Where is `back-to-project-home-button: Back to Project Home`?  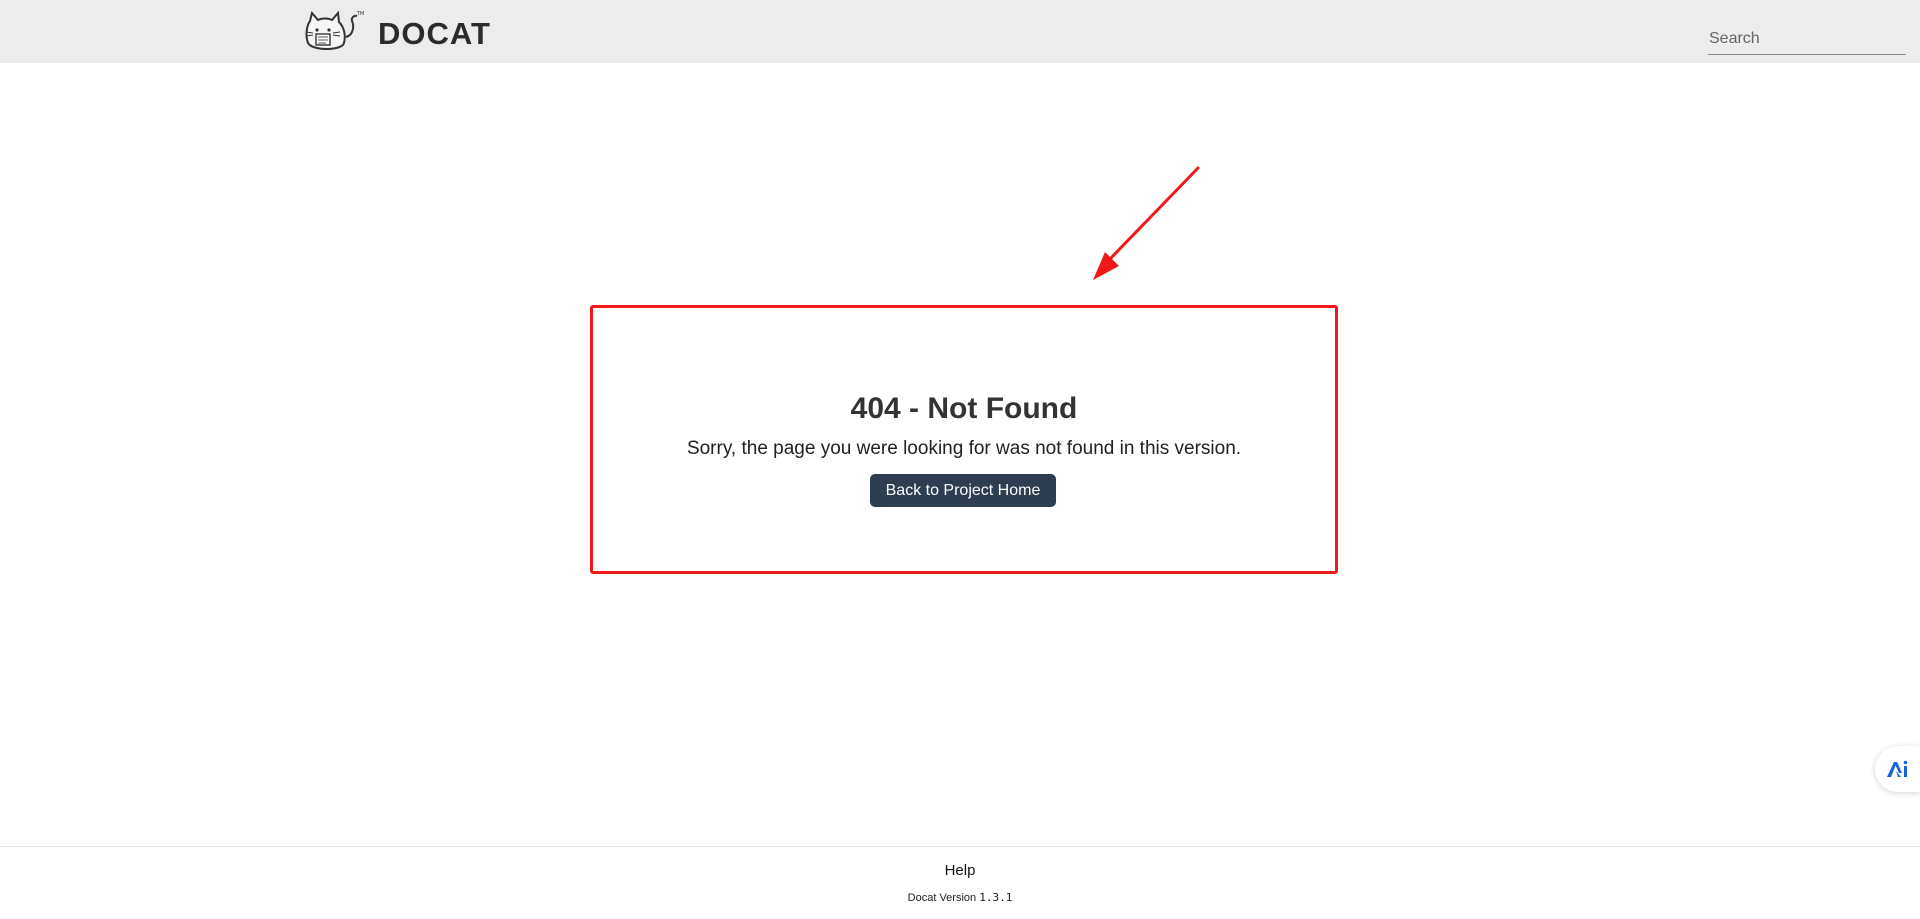
back-to-project-home-button: Back to Project Home is located at coordinates (963, 490).